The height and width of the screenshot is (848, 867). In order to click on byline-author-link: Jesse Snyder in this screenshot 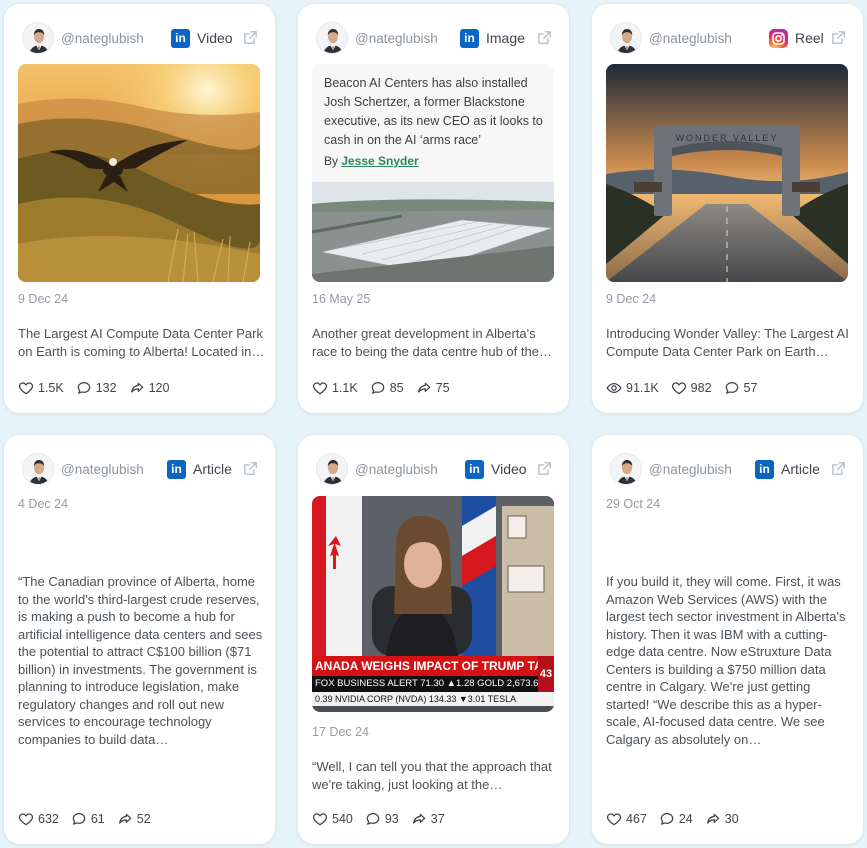, I will do `click(379, 161)`.